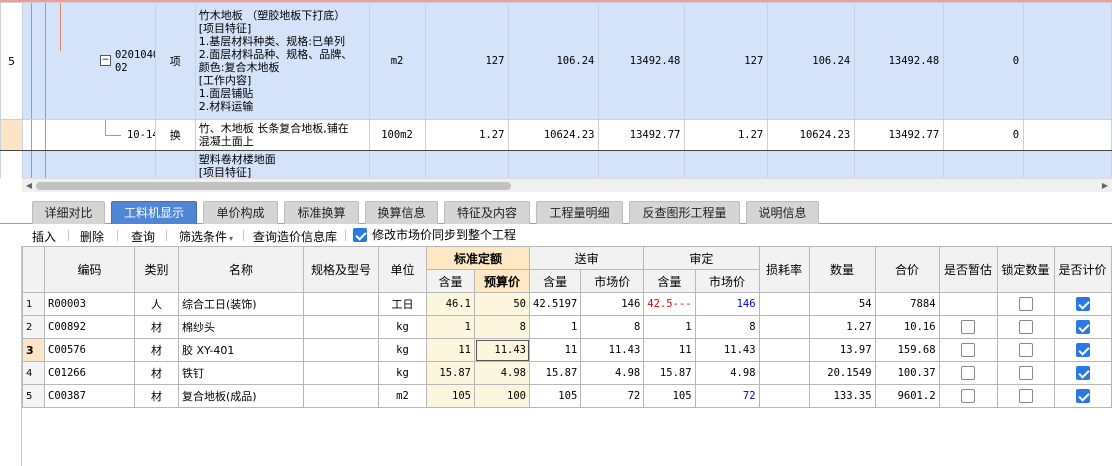 This screenshot has height=466, width=1112. I want to click on is-provisional-header: 是否暂估, so click(968, 269).